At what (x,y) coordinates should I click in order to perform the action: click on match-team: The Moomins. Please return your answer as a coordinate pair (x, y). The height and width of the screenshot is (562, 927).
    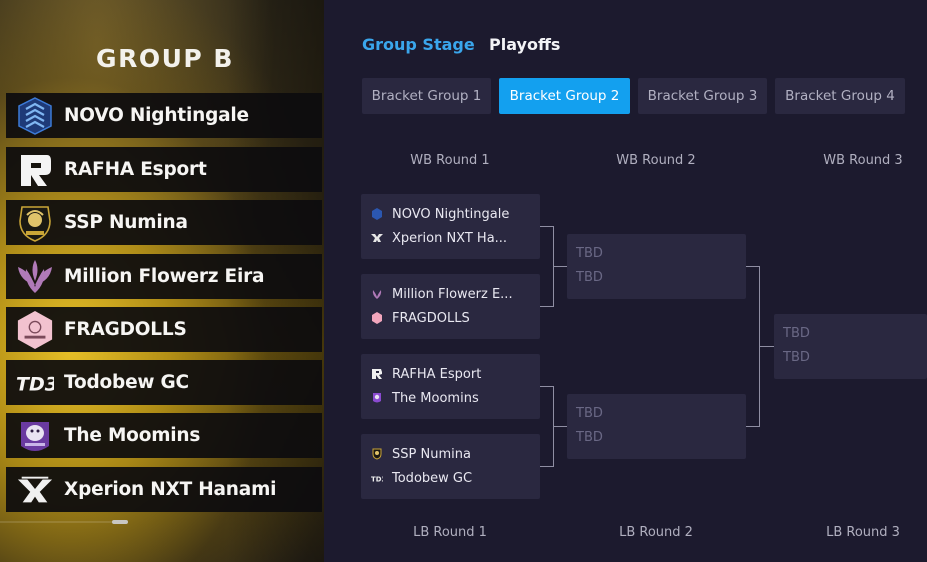
    Looking at the image, I should click on (425, 398).